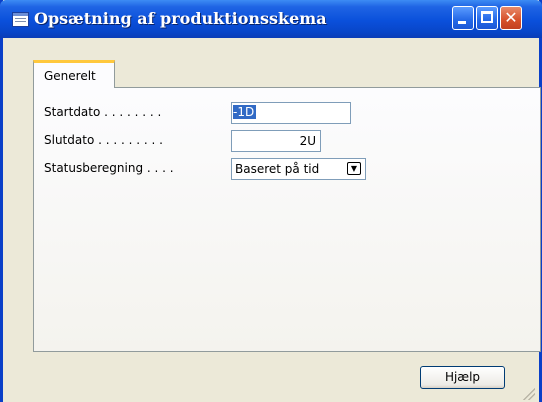 The width and height of the screenshot is (542, 402). I want to click on close-button: ✕, so click(511, 18).